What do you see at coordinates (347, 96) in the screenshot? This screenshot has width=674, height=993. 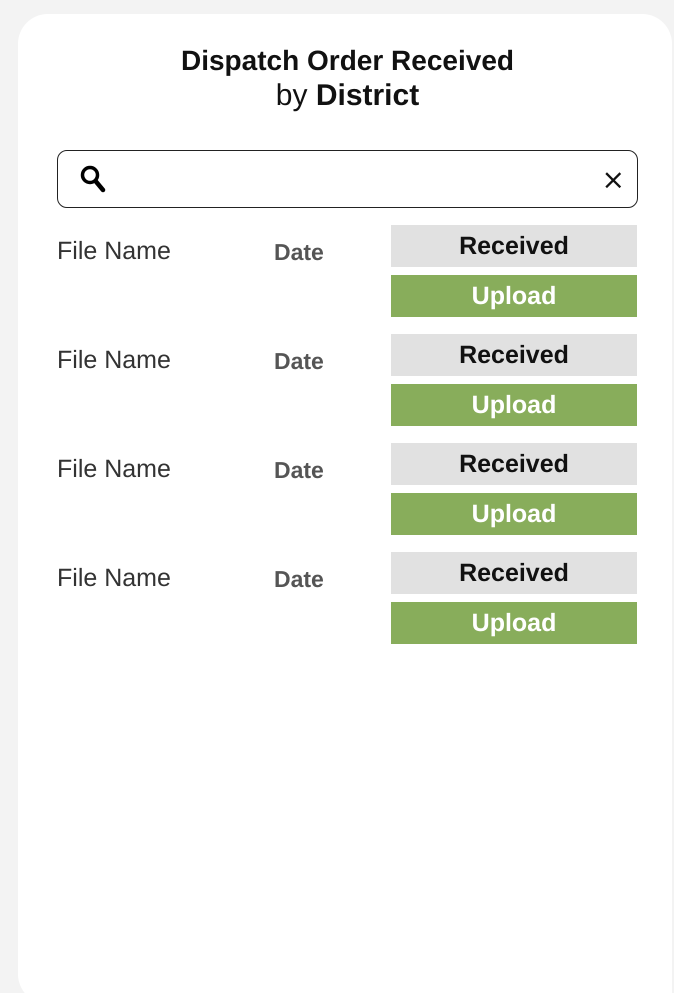 I see `page-subtitle: by District` at bounding box center [347, 96].